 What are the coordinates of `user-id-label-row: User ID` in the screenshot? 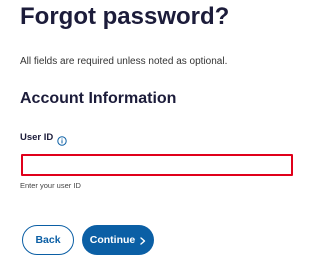 It's located at (43, 139).